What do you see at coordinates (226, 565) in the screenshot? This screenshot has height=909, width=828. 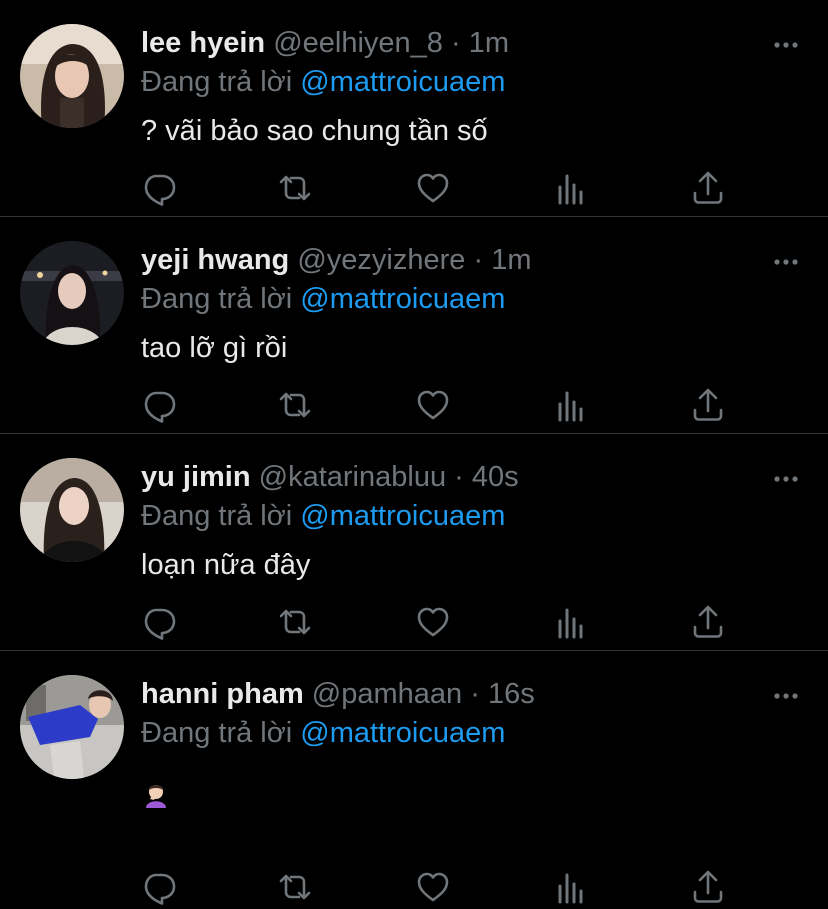 I see `tweet-text: loạn nữa đây` at bounding box center [226, 565].